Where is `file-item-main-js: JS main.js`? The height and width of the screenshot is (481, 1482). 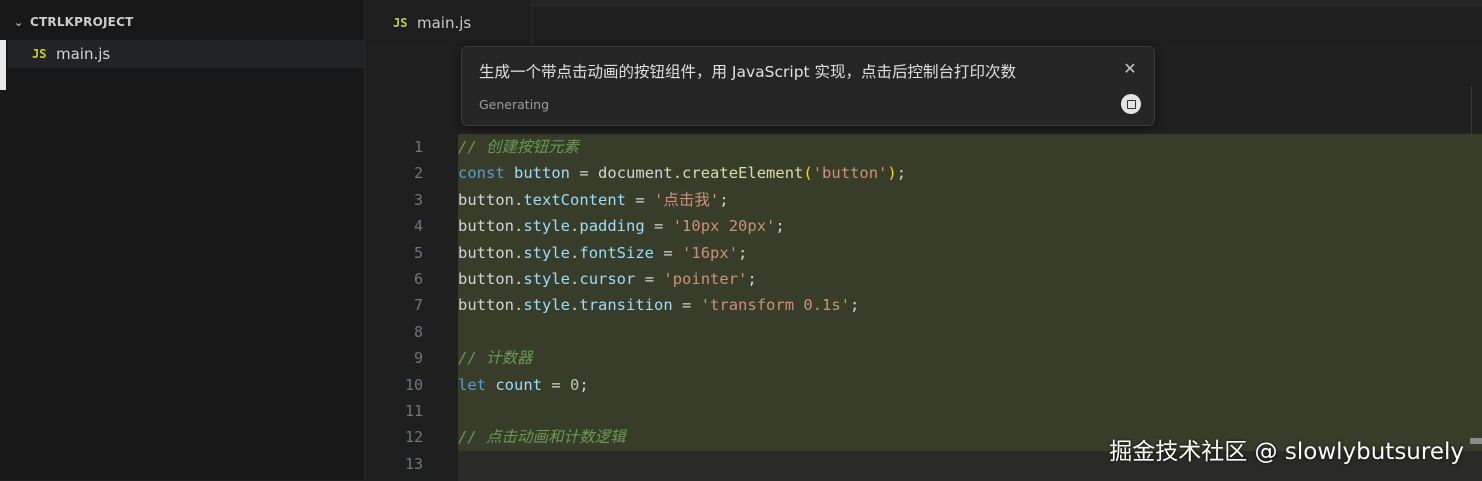 file-item-main-js: JS main.js is located at coordinates (186, 54).